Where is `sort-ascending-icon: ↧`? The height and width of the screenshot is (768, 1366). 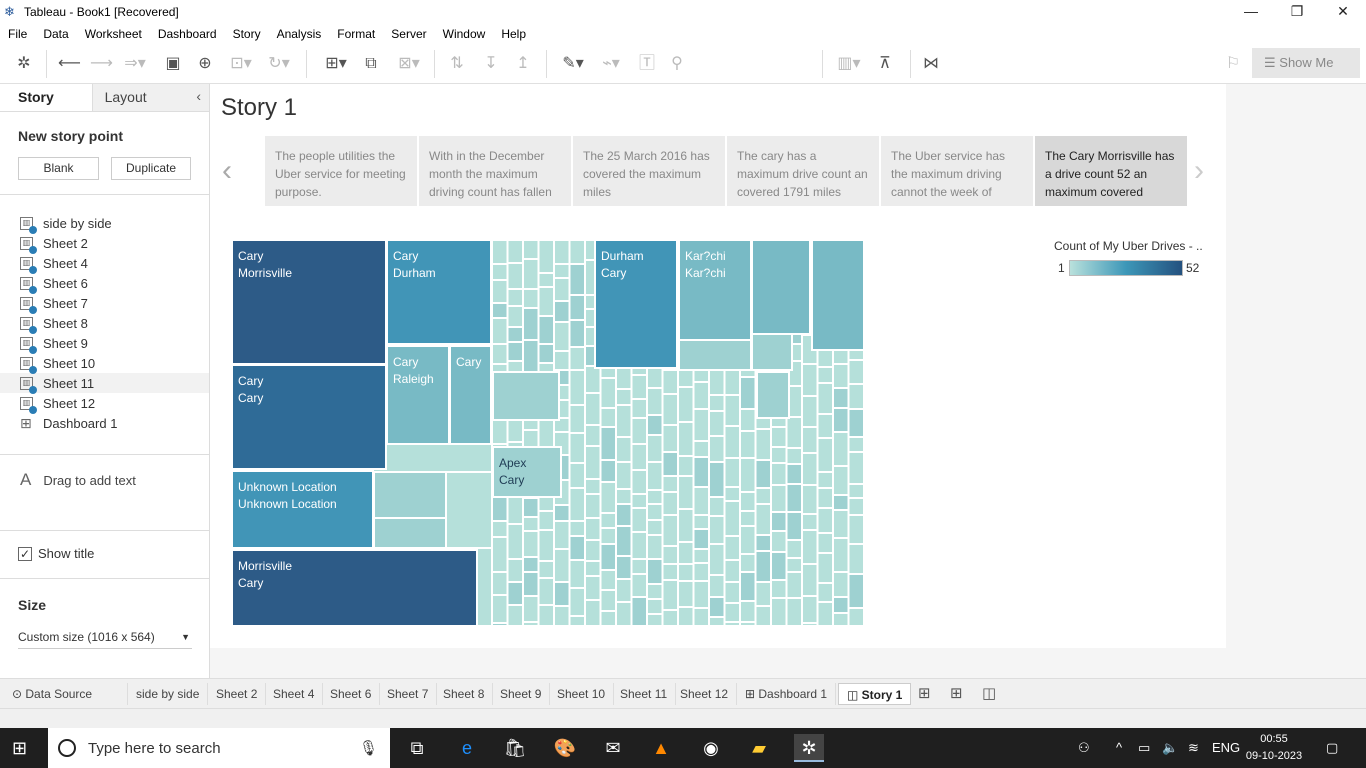
sort-ascending-icon: ↧ is located at coordinates (491, 64).